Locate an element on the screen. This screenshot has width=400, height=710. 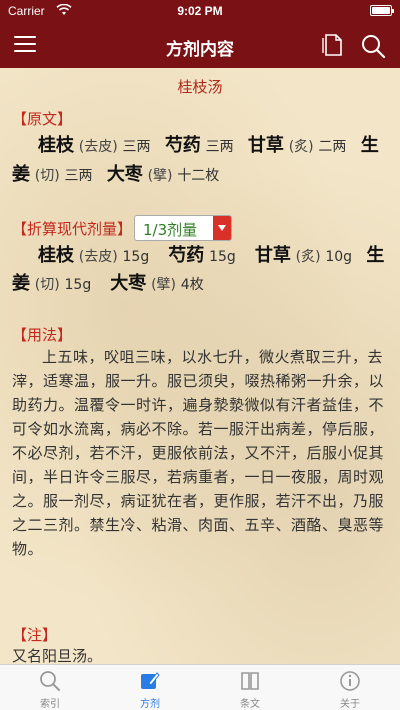
book-icon is located at coordinates (250, 681).